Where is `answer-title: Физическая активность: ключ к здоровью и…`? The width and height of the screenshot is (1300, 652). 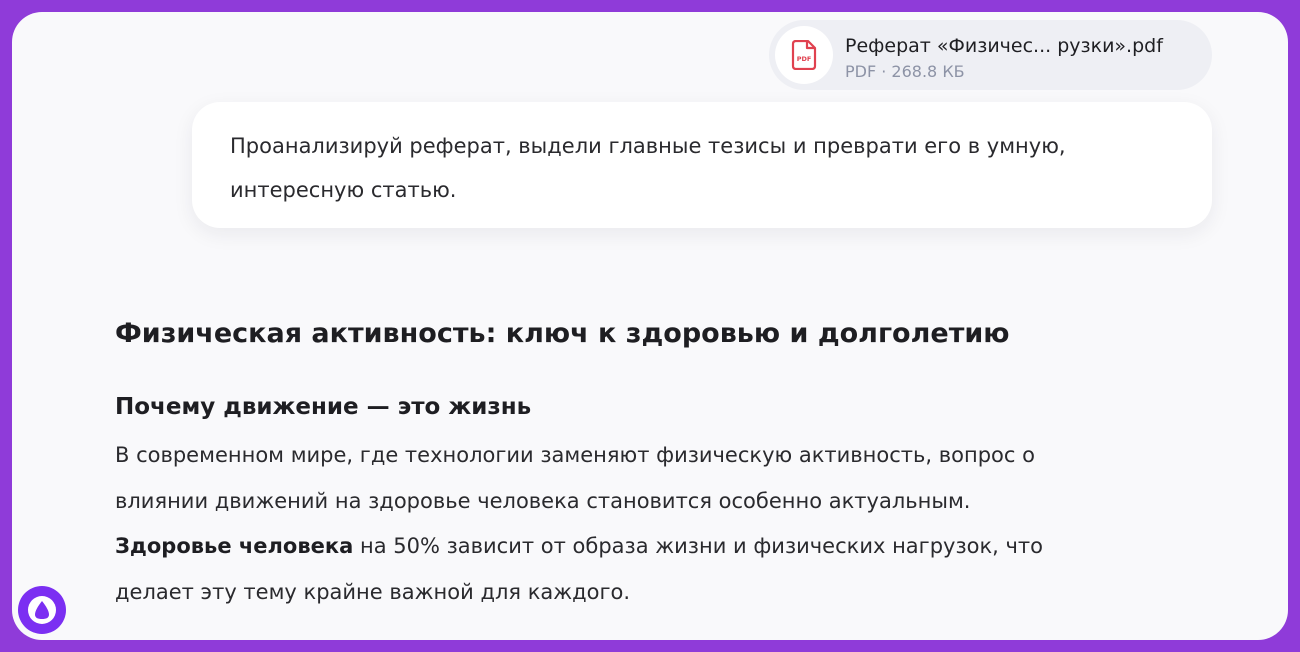 answer-title: Физическая активность: ключ к здоровью и… is located at coordinates (562, 333).